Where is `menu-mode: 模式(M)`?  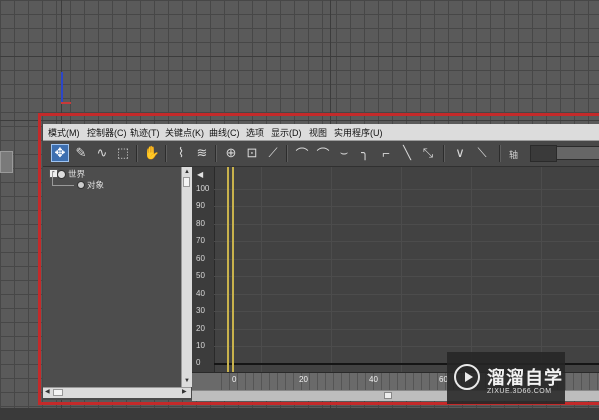
menu-mode: 模式(M) is located at coordinates (64, 132).